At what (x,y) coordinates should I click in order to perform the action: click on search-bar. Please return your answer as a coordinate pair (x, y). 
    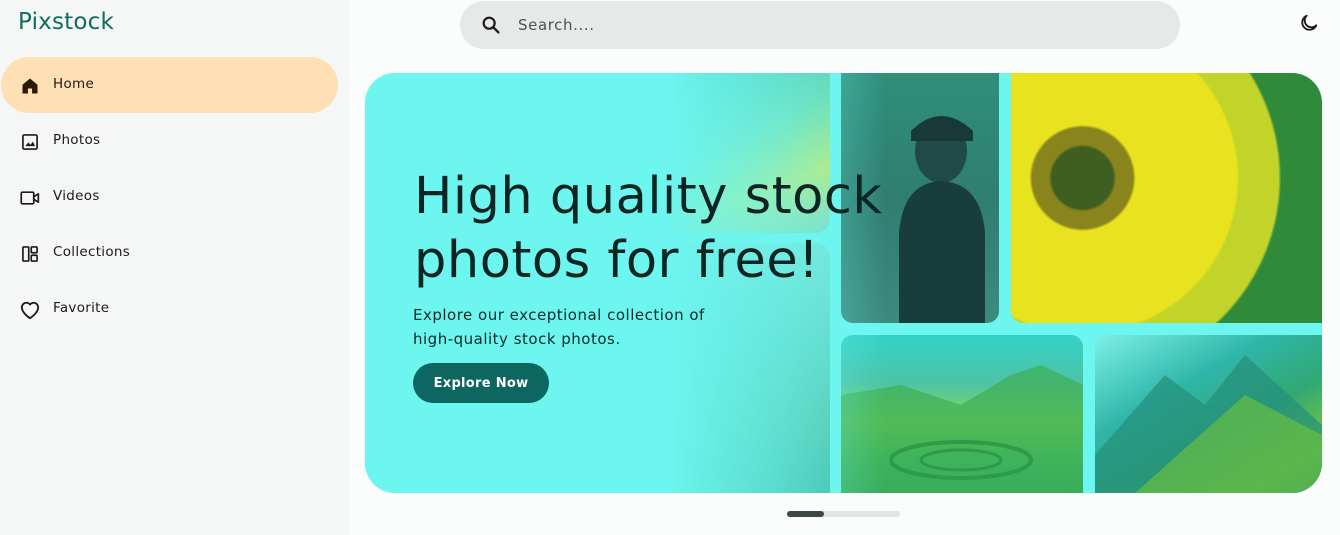
    Looking at the image, I should click on (820, 25).